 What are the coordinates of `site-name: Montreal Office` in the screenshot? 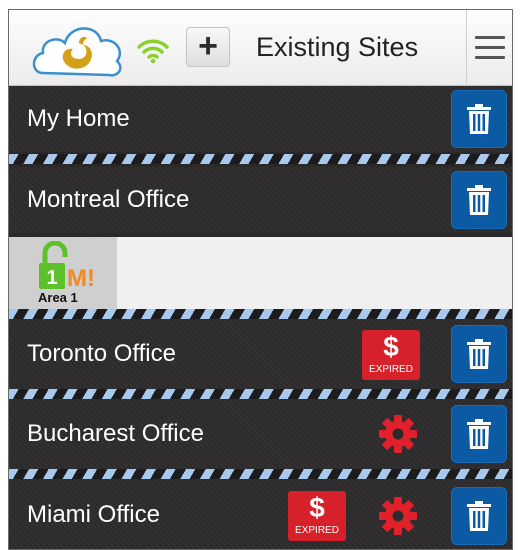 It's located at (108, 199).